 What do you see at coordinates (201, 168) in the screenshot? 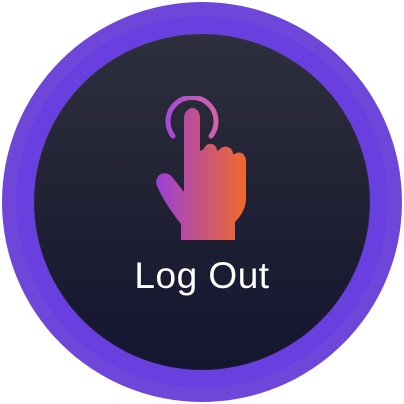
I see `tap-hand-icon` at bounding box center [201, 168].